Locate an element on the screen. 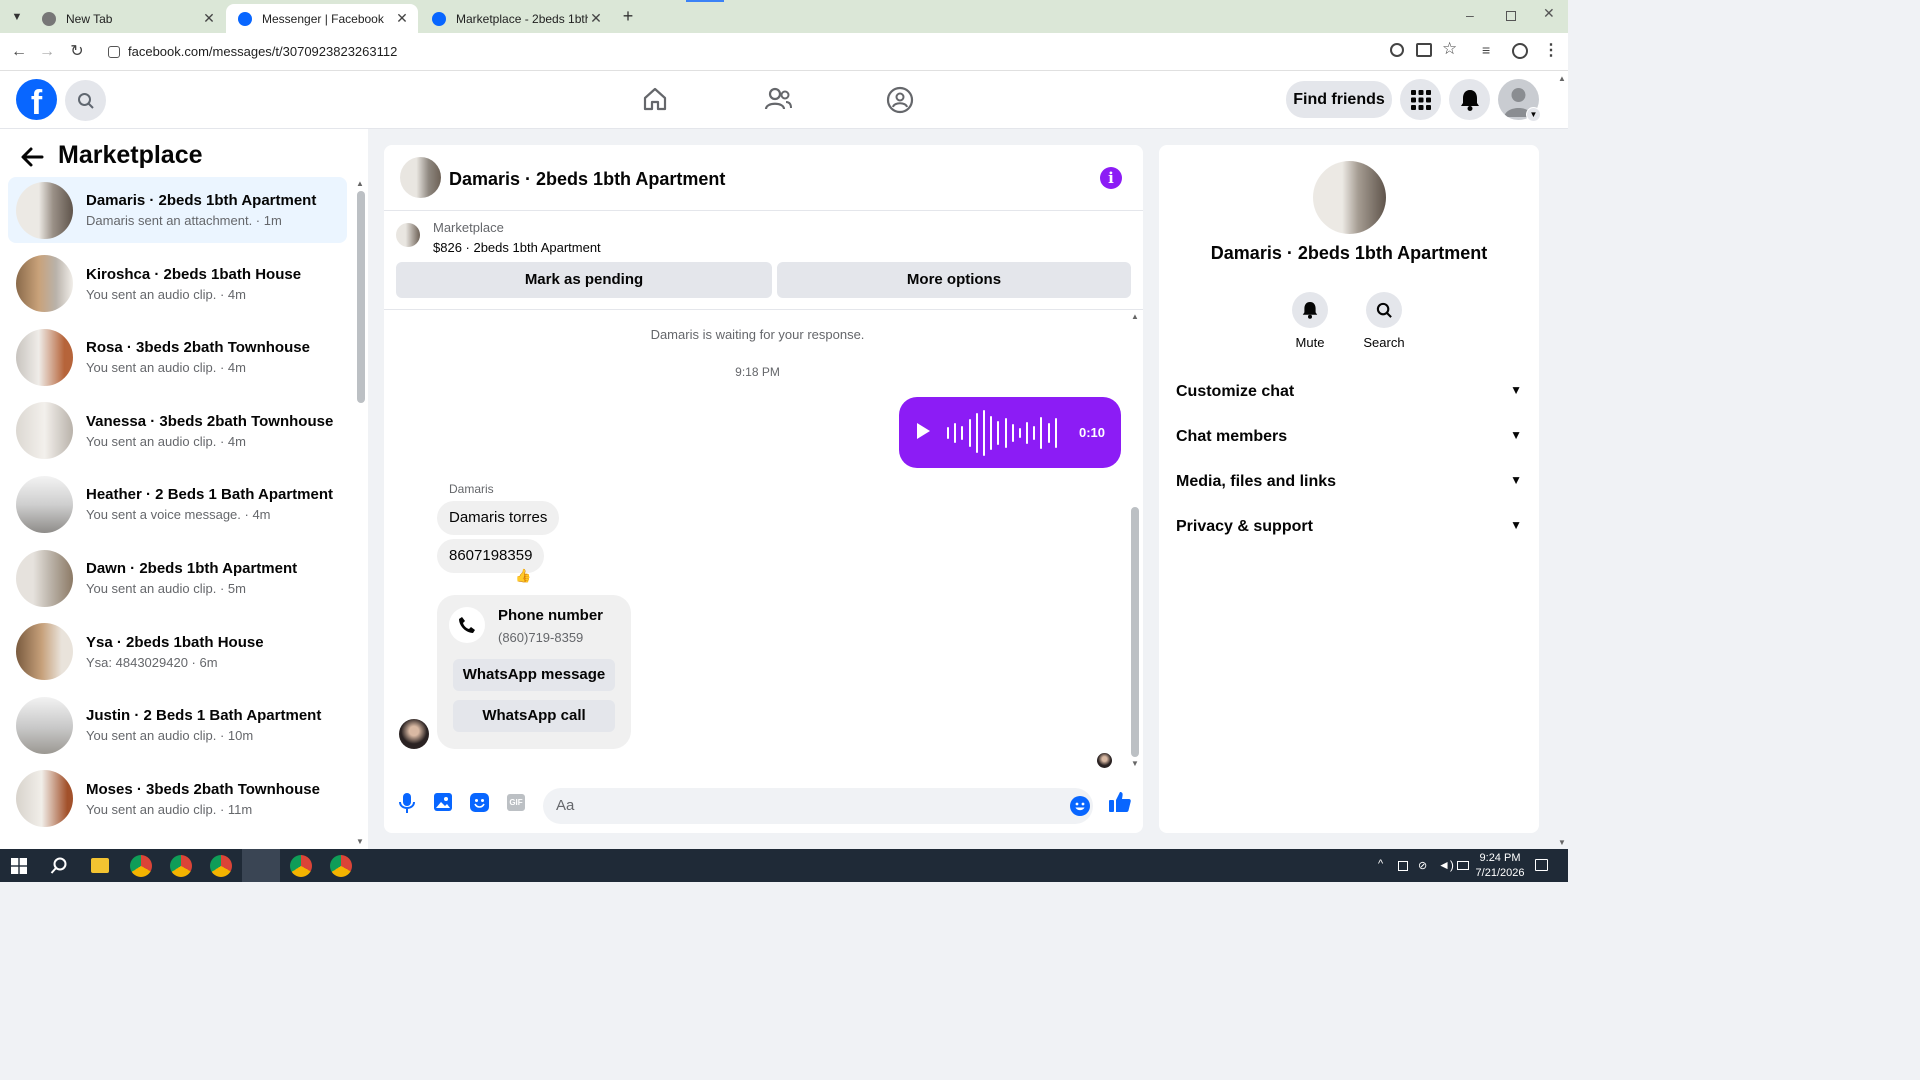 This screenshot has width=1920, height=1080. restore-icon is located at coordinates (1511, 16).